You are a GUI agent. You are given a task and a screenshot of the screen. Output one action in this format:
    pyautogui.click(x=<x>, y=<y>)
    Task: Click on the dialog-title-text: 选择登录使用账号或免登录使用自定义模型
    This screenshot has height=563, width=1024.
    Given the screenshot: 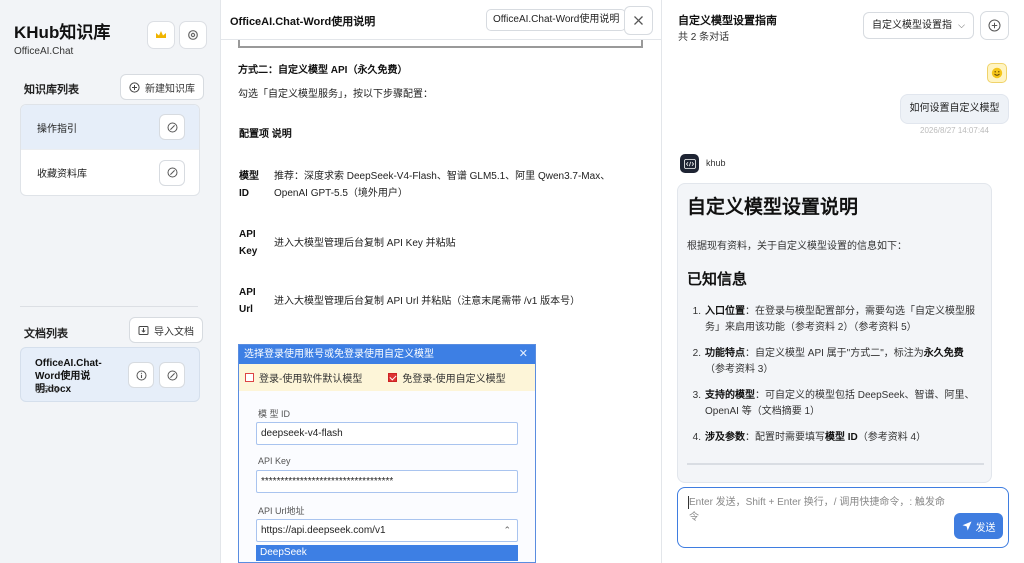 What is the action you would take?
    pyautogui.click(x=339, y=354)
    